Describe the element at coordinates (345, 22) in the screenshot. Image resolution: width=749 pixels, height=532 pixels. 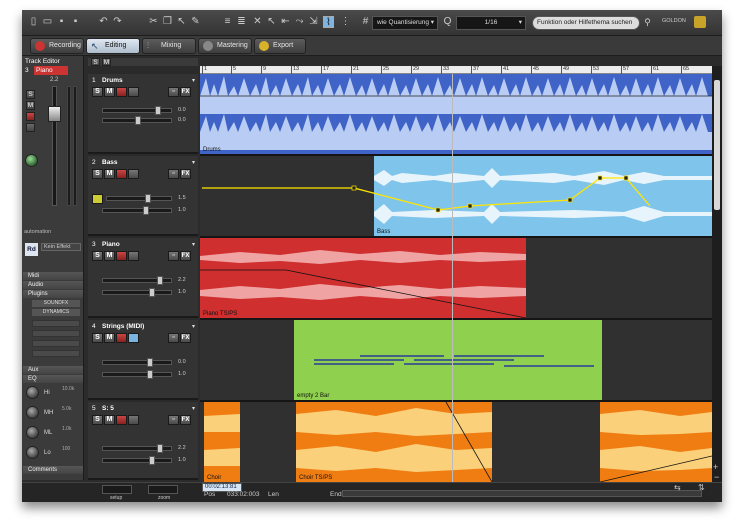
I see `magnet-icon: ⋮` at that location.